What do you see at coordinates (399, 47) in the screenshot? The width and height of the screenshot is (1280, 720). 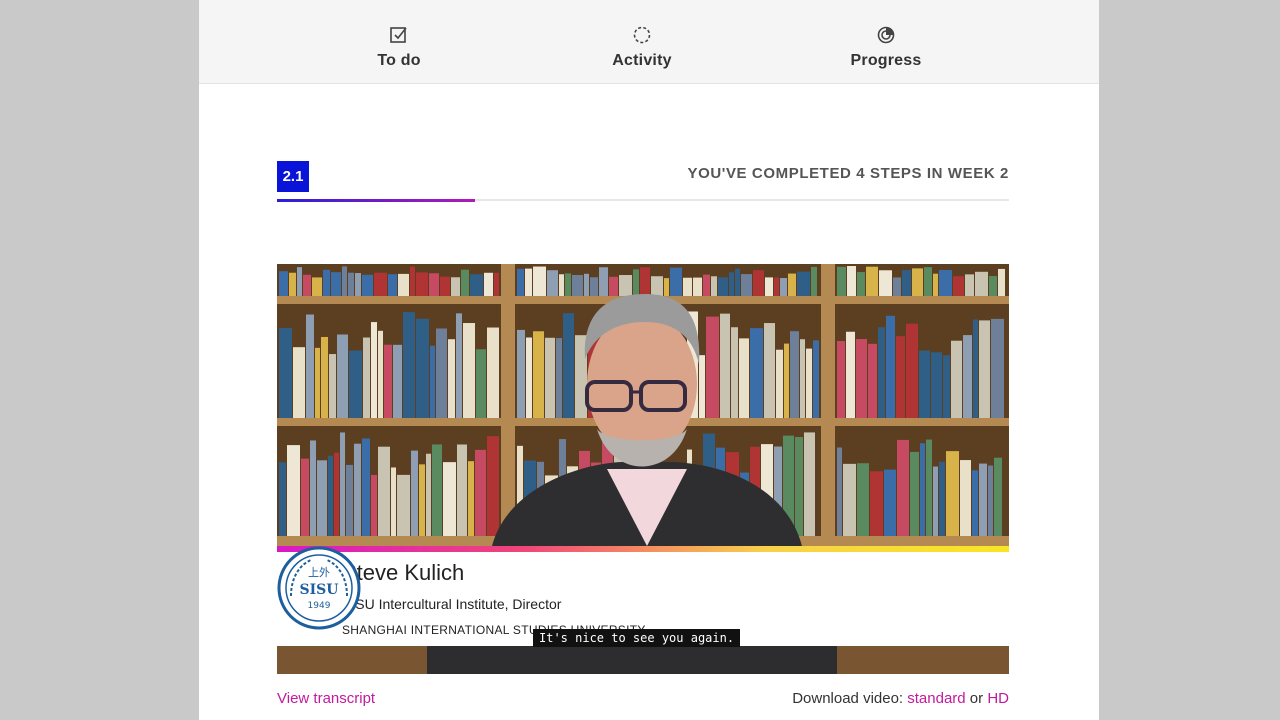 I see `nav-todo: To do` at bounding box center [399, 47].